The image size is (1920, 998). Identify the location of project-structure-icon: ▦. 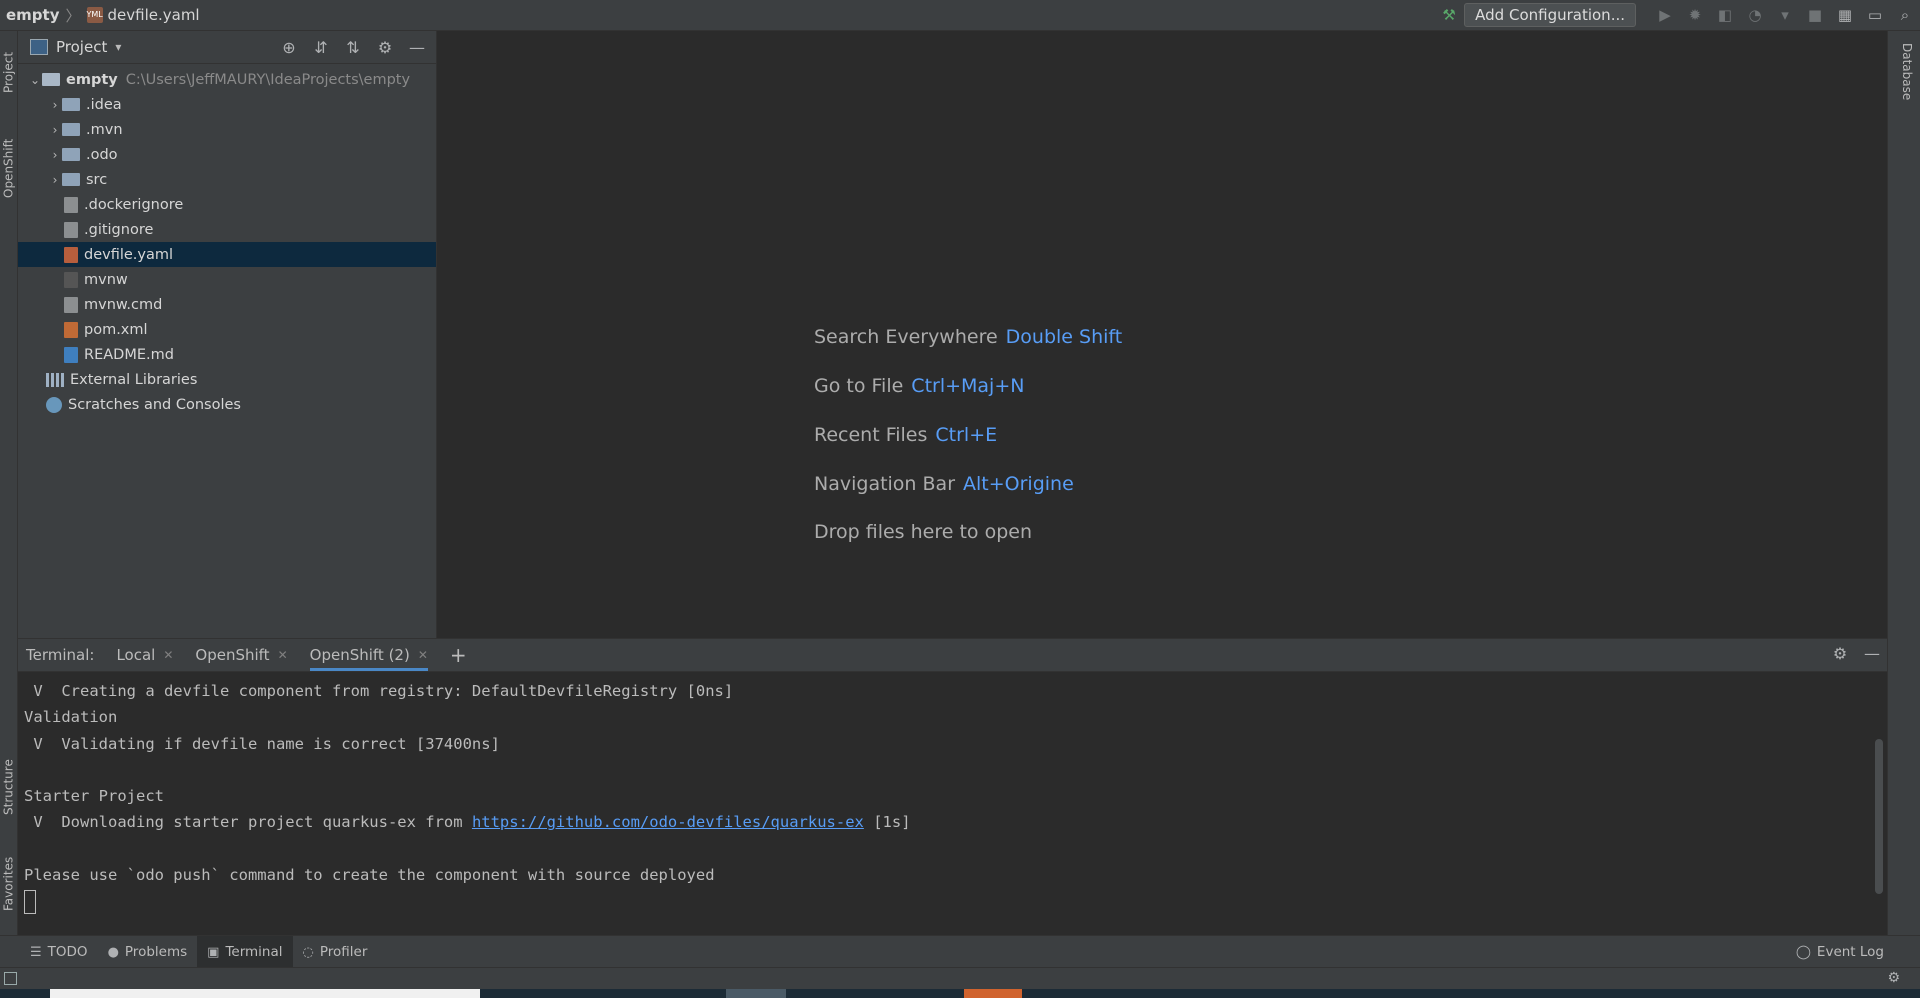
(1845, 15).